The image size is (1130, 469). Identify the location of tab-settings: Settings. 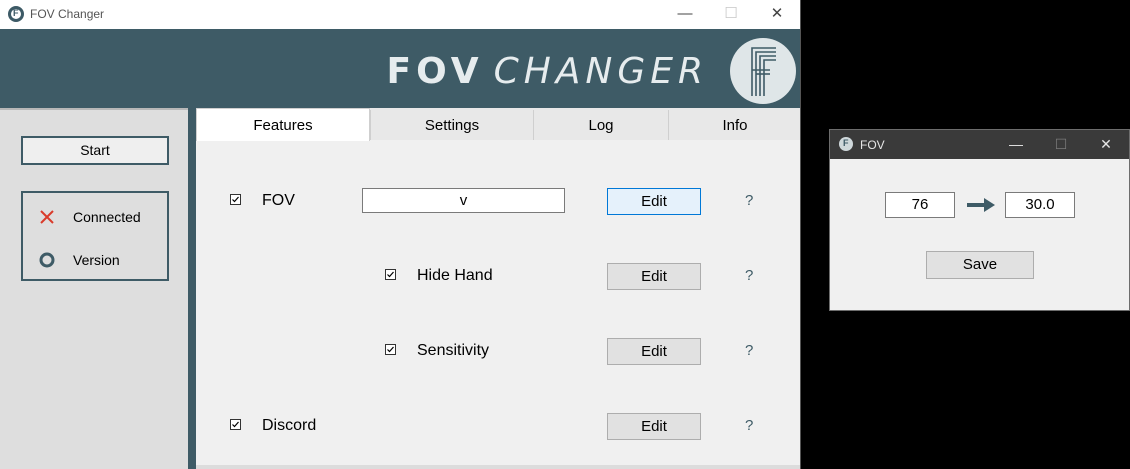
(451, 125).